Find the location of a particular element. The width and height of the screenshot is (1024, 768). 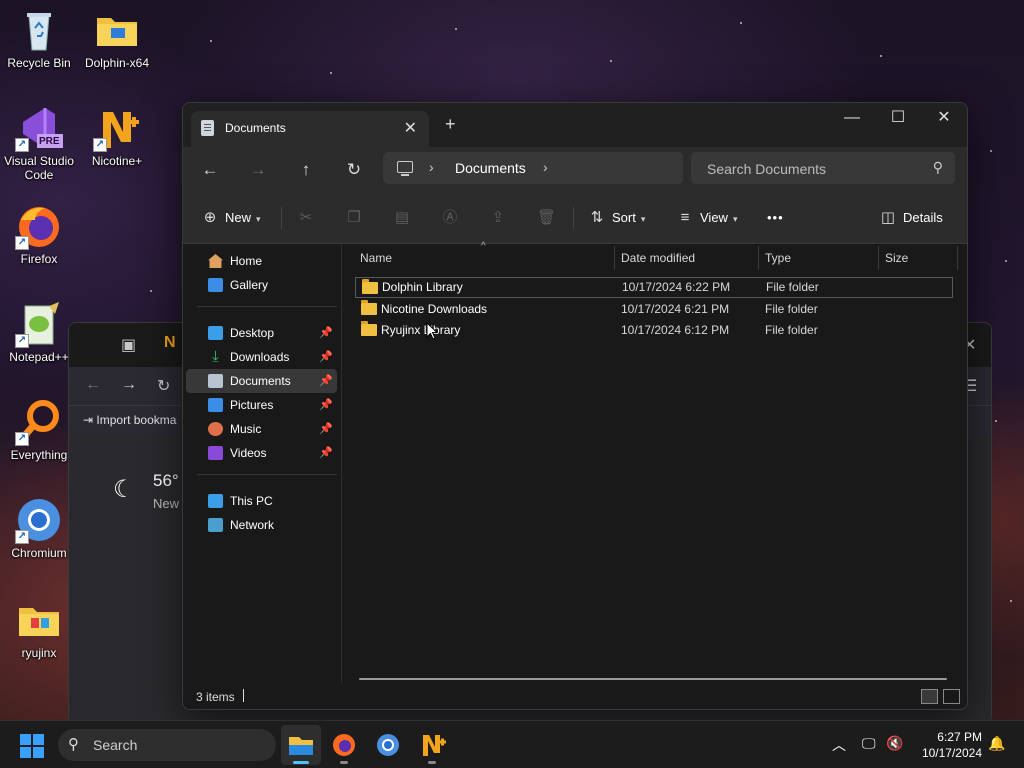

nav-item-downloads: ⤓ Downloads 📌 is located at coordinates (261, 357).